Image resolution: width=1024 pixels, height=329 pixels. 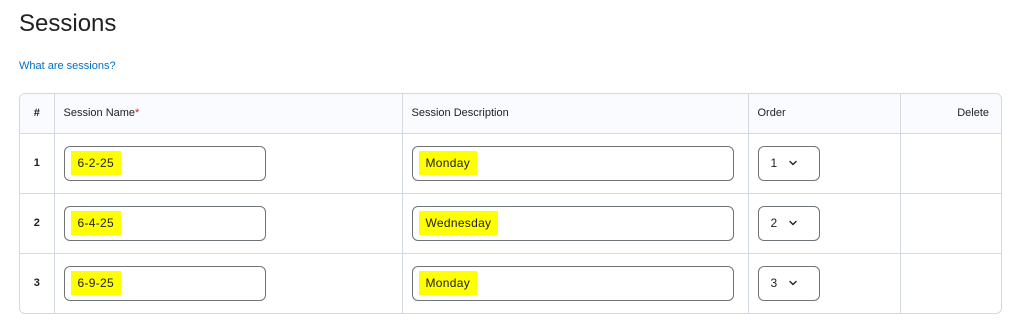 I want to click on order-select: 3, so click(x=788, y=283).